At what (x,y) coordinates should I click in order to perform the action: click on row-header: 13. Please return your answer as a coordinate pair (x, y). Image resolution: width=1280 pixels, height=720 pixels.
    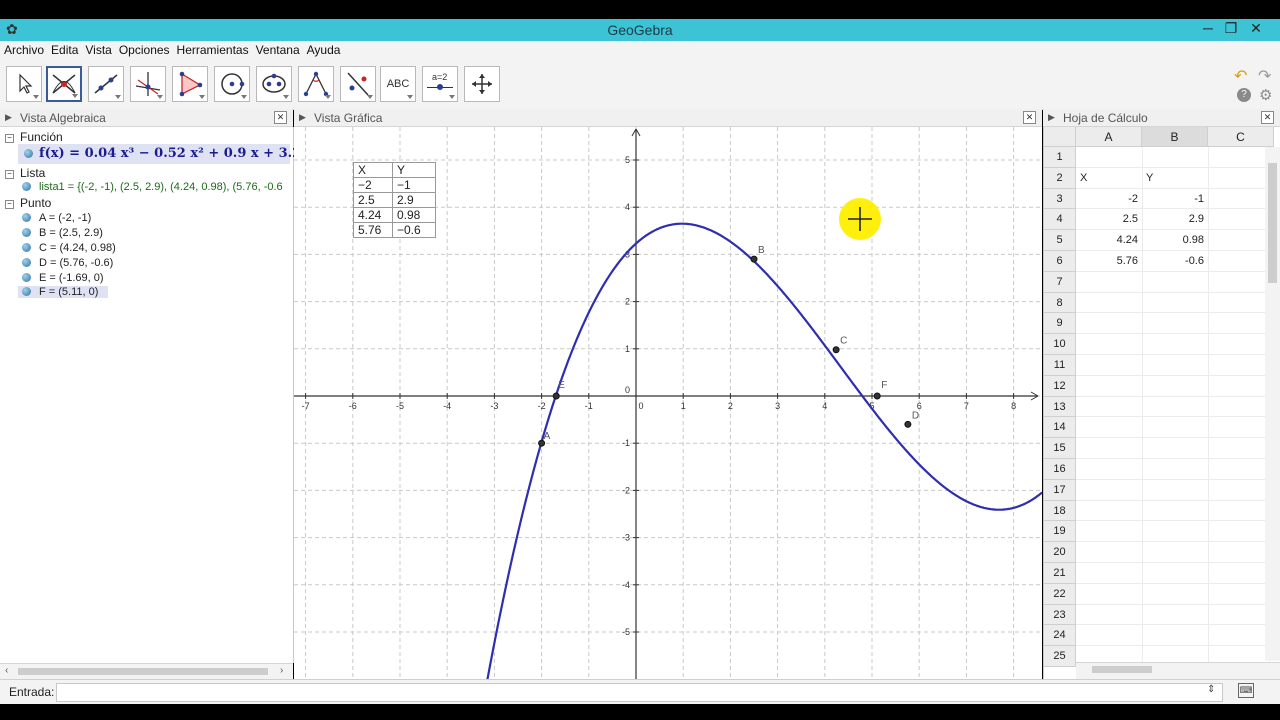
    Looking at the image, I should click on (1060, 407).